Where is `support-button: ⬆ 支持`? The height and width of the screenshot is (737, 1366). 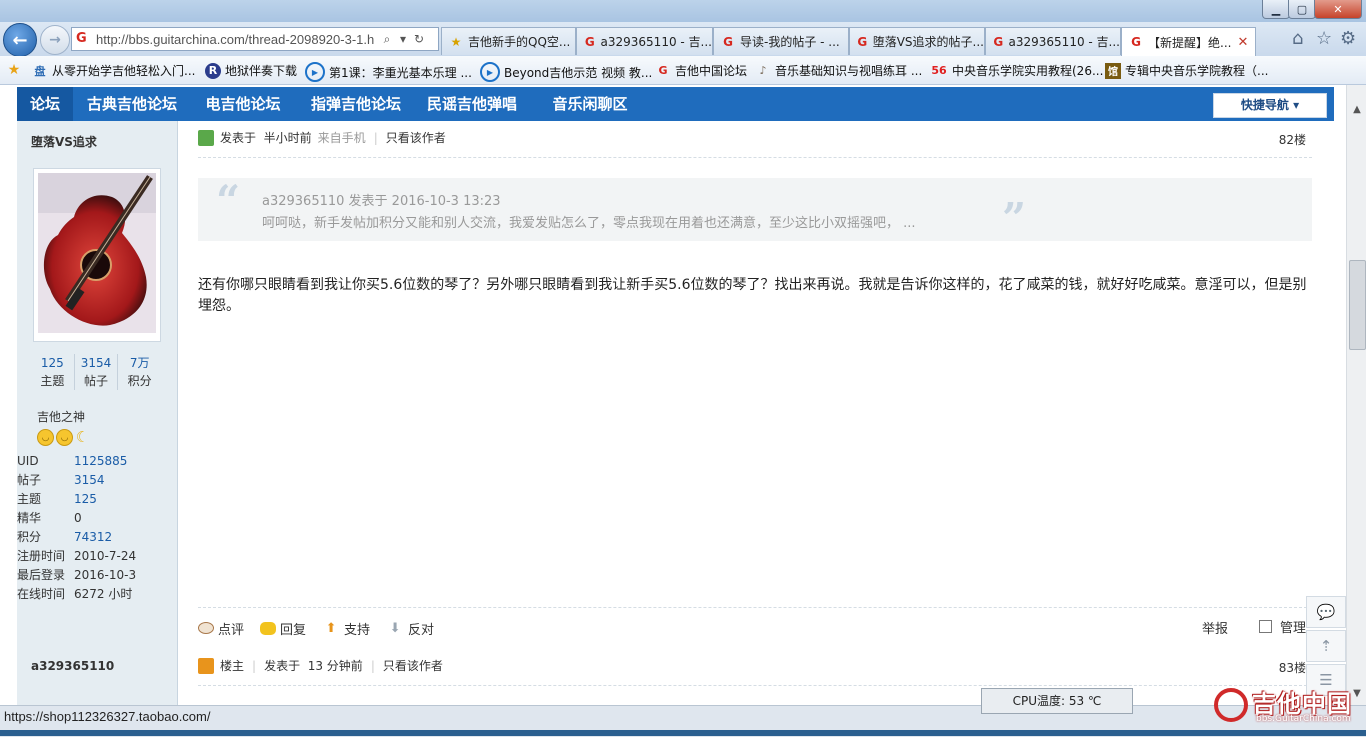
support-button: ⬆ 支持 is located at coordinates (346, 628).